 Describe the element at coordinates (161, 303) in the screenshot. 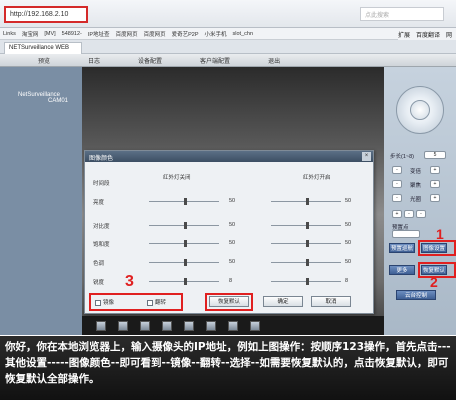

I see `flip-label: 翻转` at that location.